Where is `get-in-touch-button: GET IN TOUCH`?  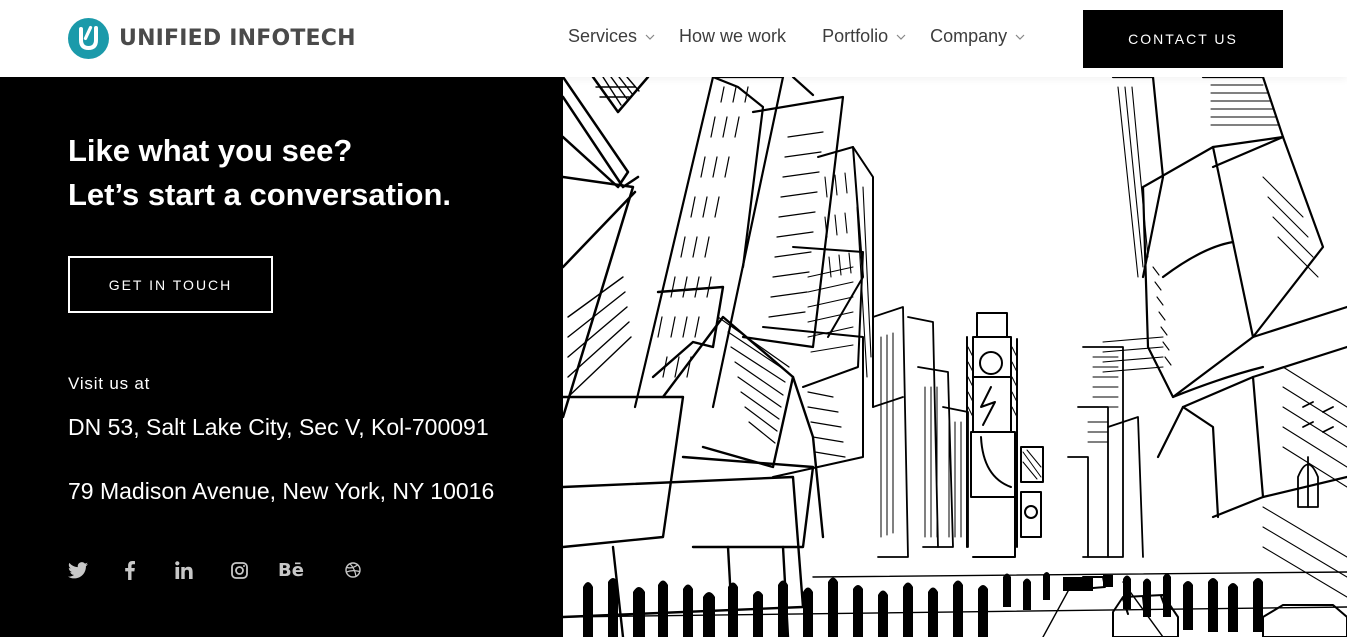 get-in-touch-button: GET IN TOUCH is located at coordinates (170, 284).